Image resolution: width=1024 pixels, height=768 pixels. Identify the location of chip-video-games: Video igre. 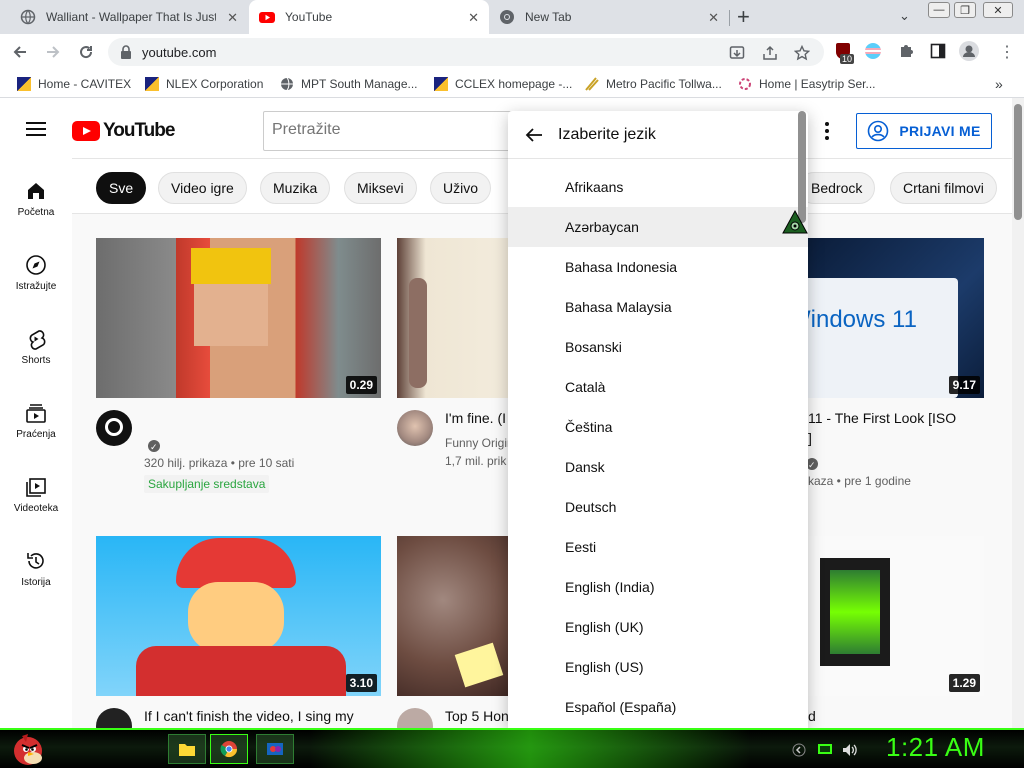
(202, 188).